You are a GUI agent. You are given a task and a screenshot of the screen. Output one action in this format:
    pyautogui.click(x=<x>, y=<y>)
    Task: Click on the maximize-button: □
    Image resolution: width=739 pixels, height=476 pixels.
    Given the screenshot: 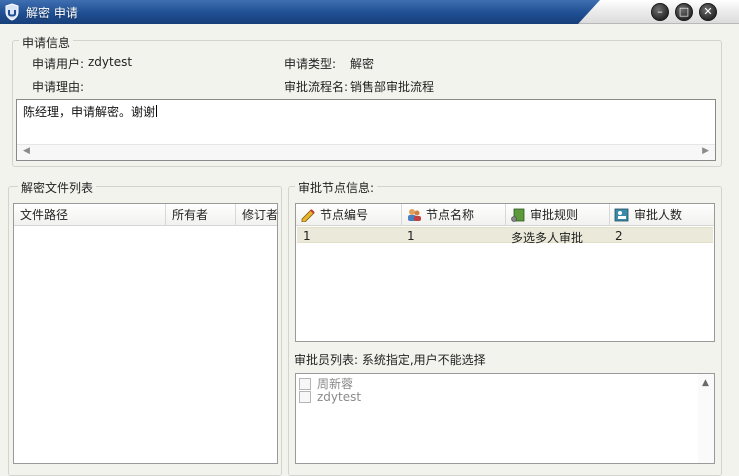 What is the action you would take?
    pyautogui.click(x=684, y=12)
    